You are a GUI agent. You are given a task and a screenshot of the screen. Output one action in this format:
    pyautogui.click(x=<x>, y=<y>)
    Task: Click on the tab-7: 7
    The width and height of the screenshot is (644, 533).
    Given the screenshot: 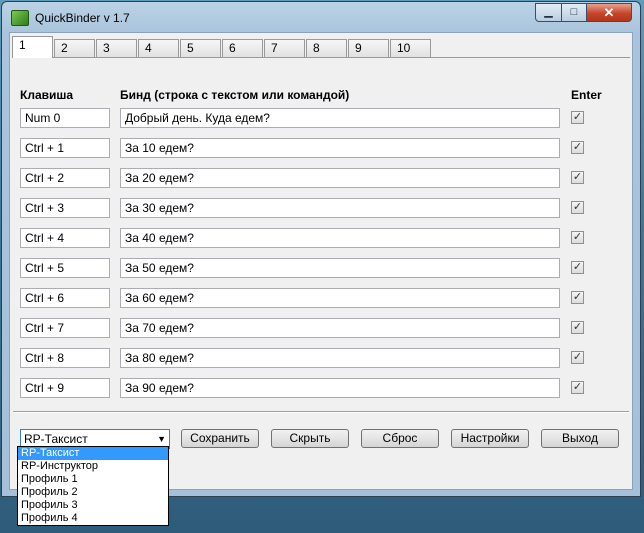 What is the action you would take?
    pyautogui.click(x=284, y=48)
    